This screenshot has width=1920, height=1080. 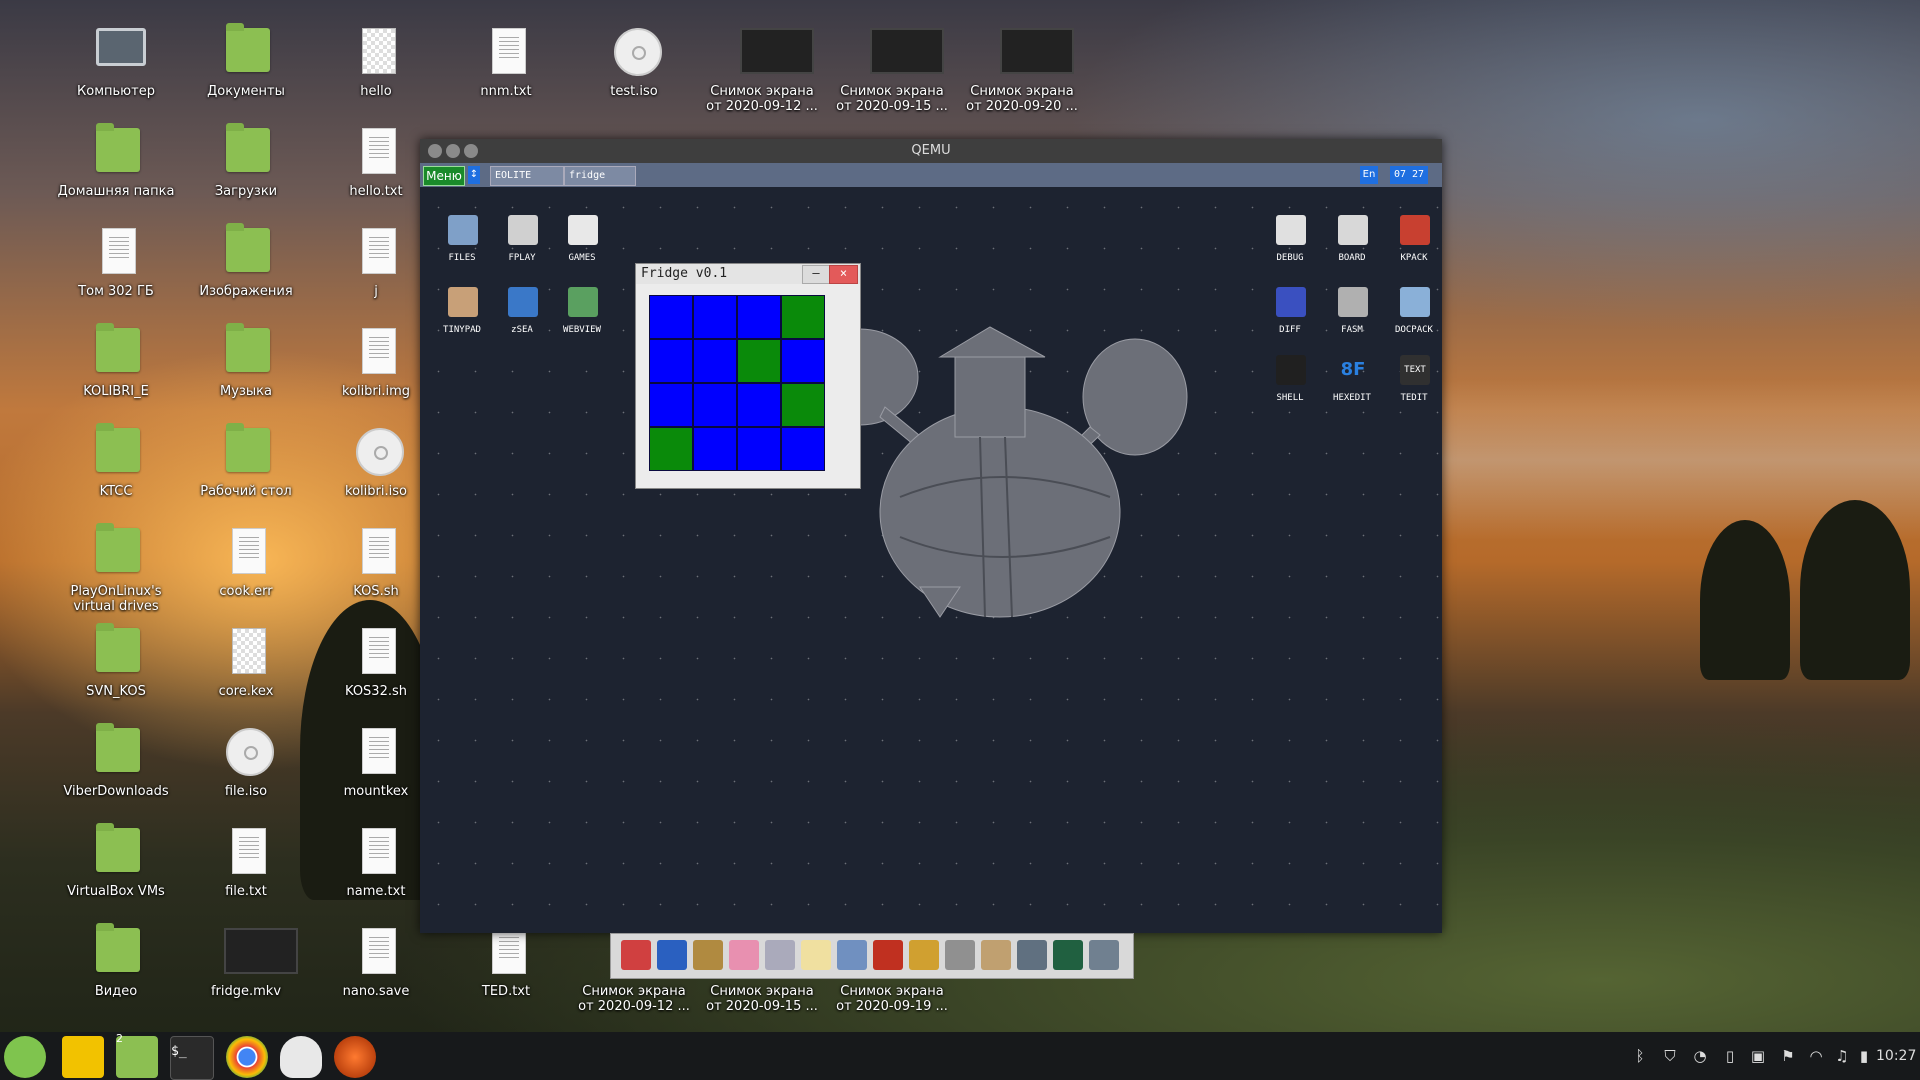 What do you see at coordinates (246, 955) in the screenshot?
I see `desktop-icon: fridge.mkv` at bounding box center [246, 955].